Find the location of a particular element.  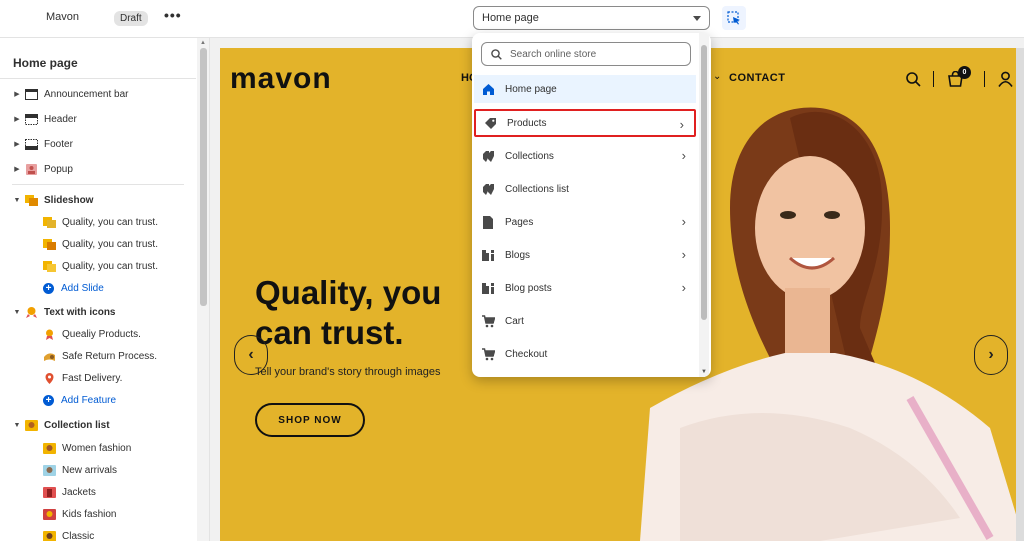

announcement-bar-icon is located at coordinates (31, 94).